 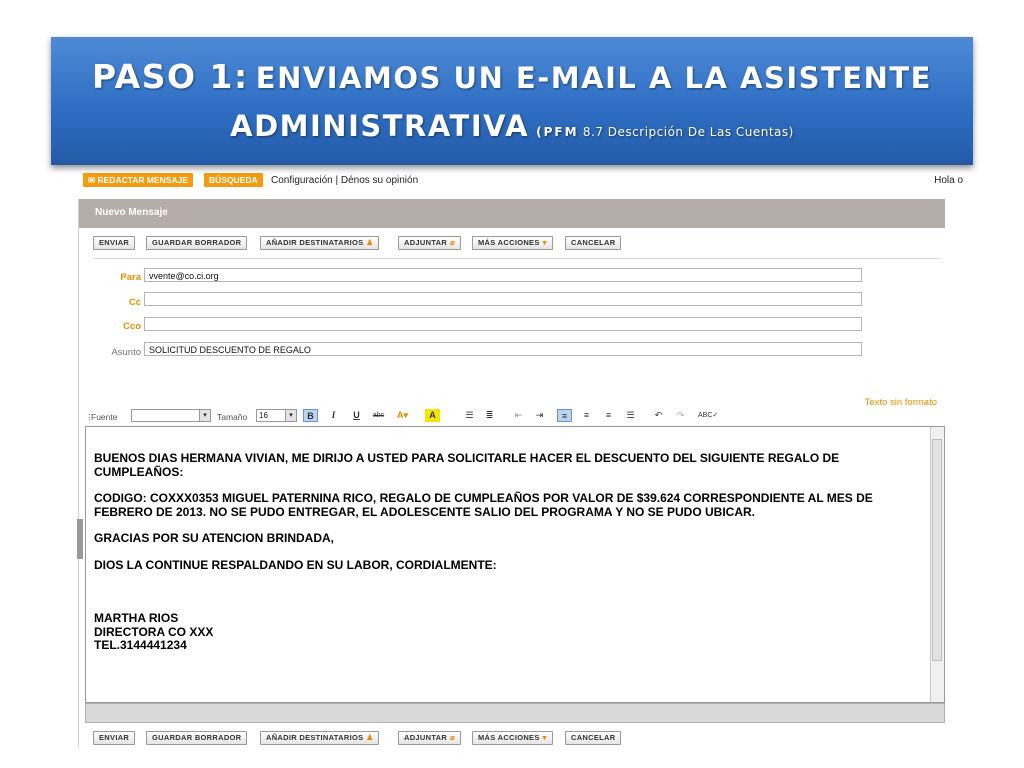 I want to click on mail-icon: ✉, so click(x=92, y=180).